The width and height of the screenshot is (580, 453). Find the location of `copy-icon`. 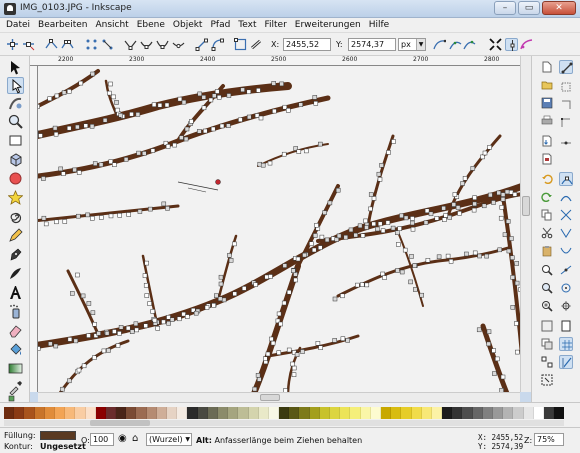

copy-icon is located at coordinates (547, 215).